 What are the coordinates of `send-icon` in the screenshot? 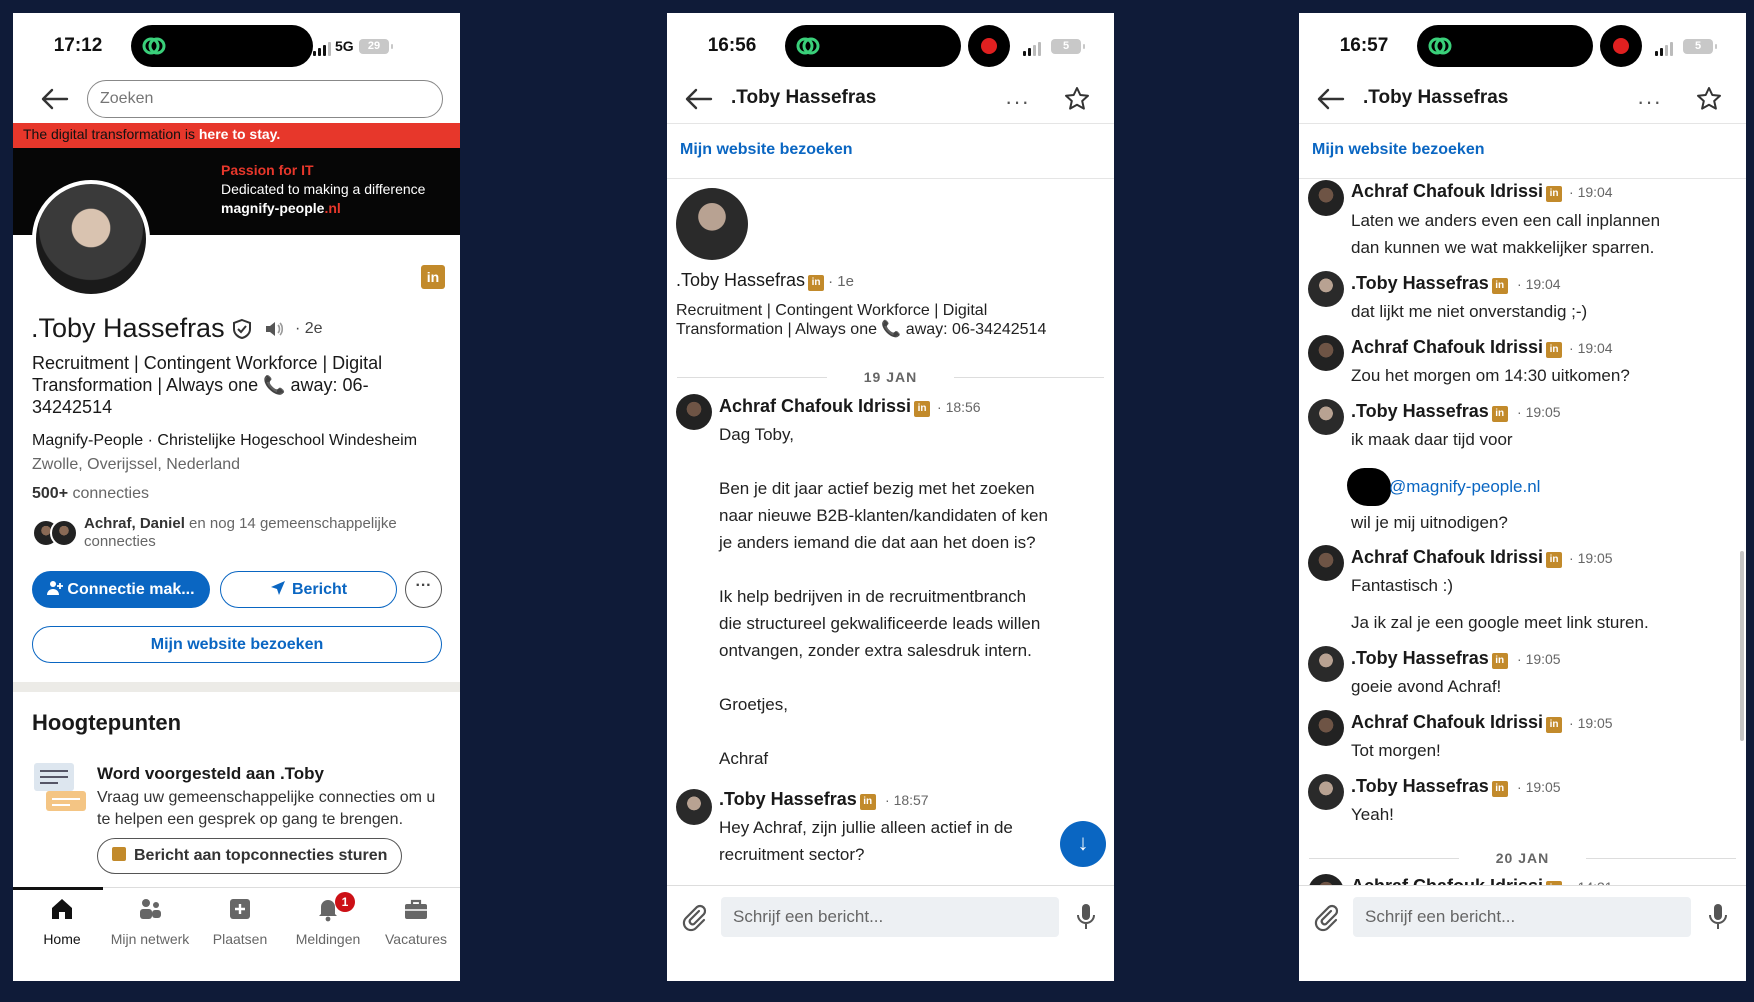 It's located at (277, 588).